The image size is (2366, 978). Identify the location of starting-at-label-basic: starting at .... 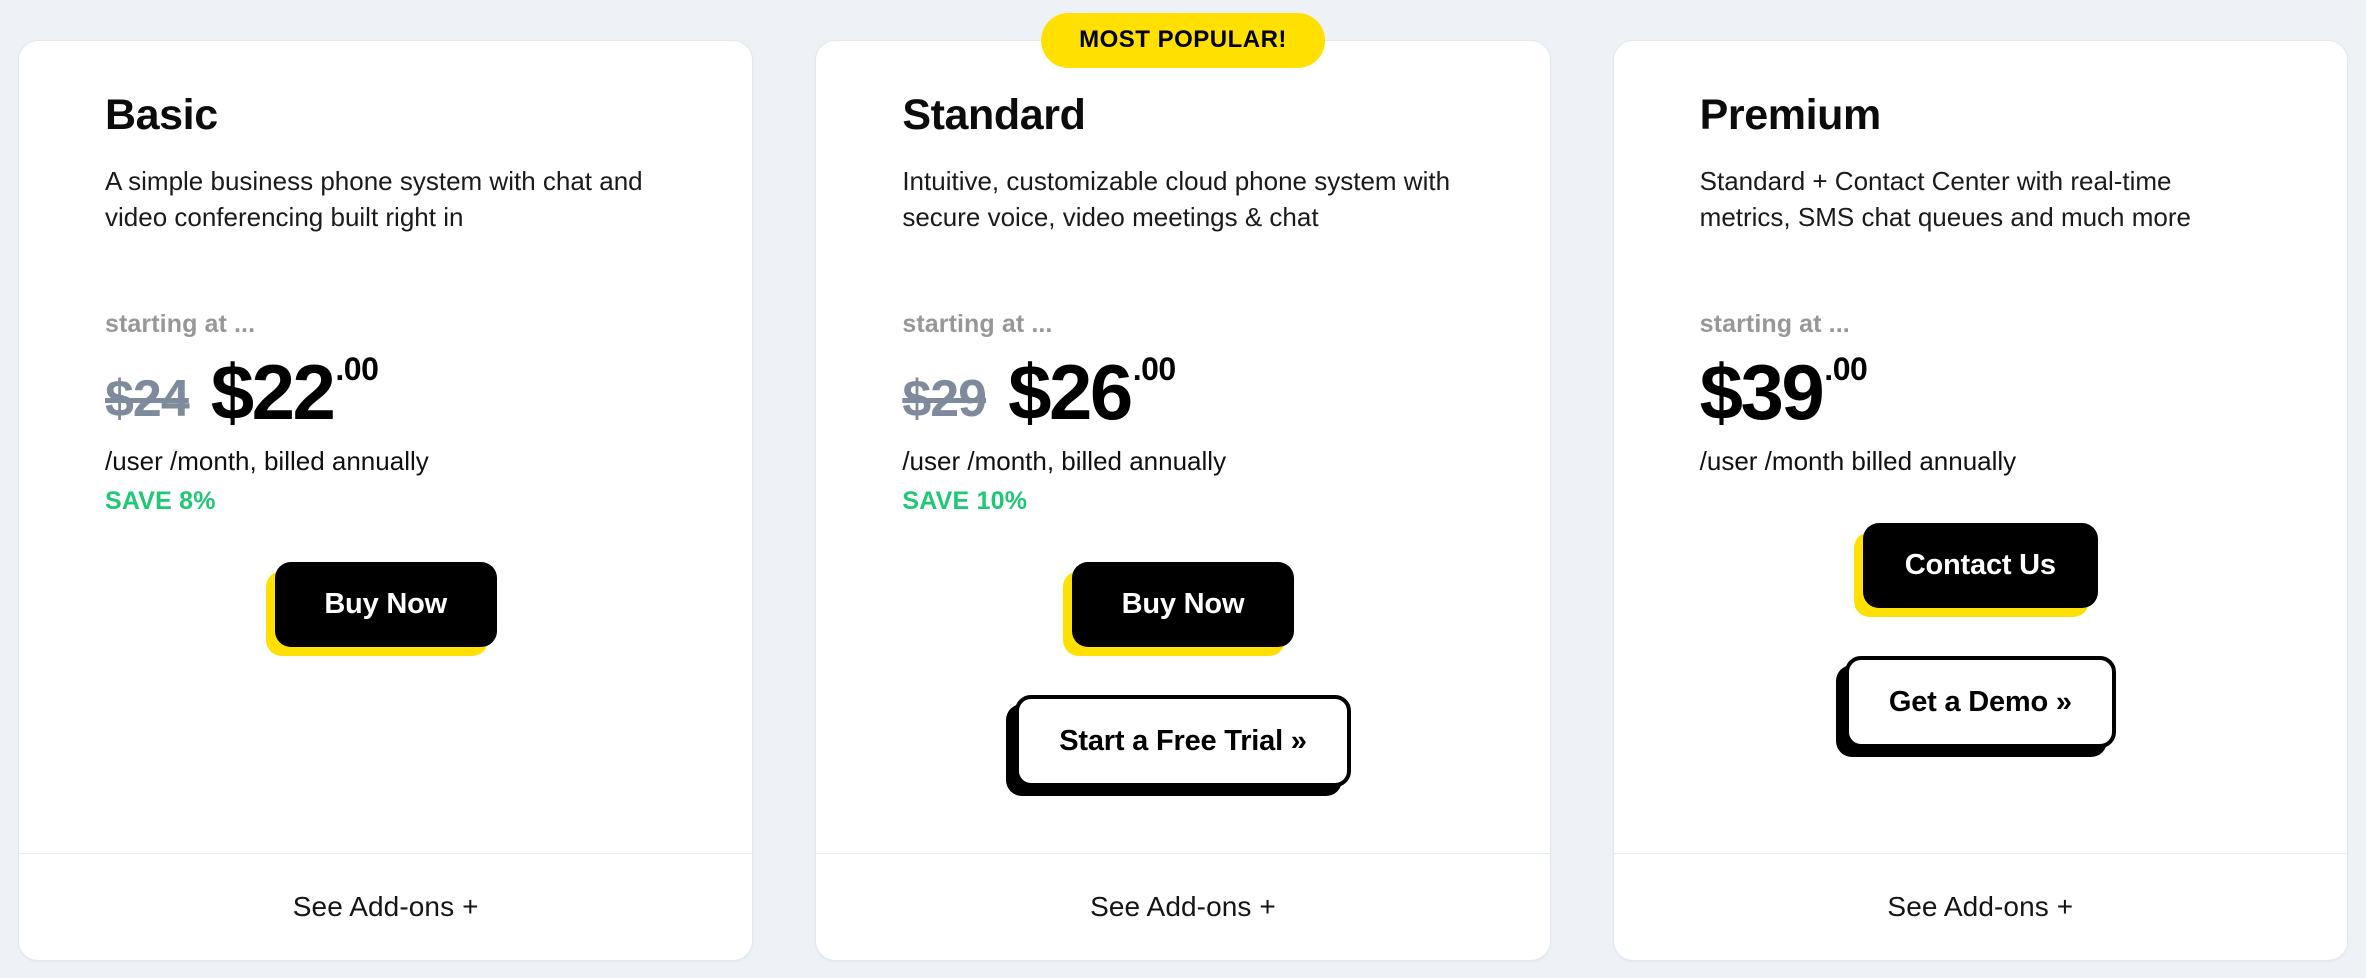
(180, 323).